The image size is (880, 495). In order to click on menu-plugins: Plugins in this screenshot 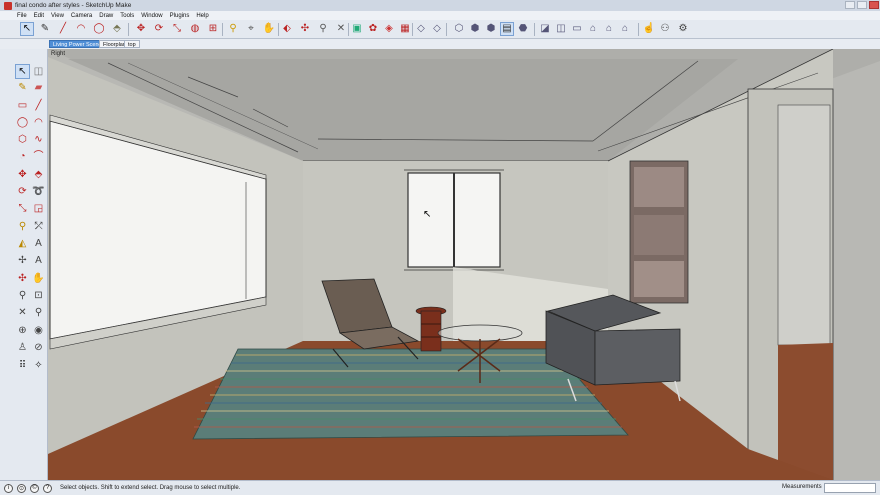, I will do `click(180, 16)`.